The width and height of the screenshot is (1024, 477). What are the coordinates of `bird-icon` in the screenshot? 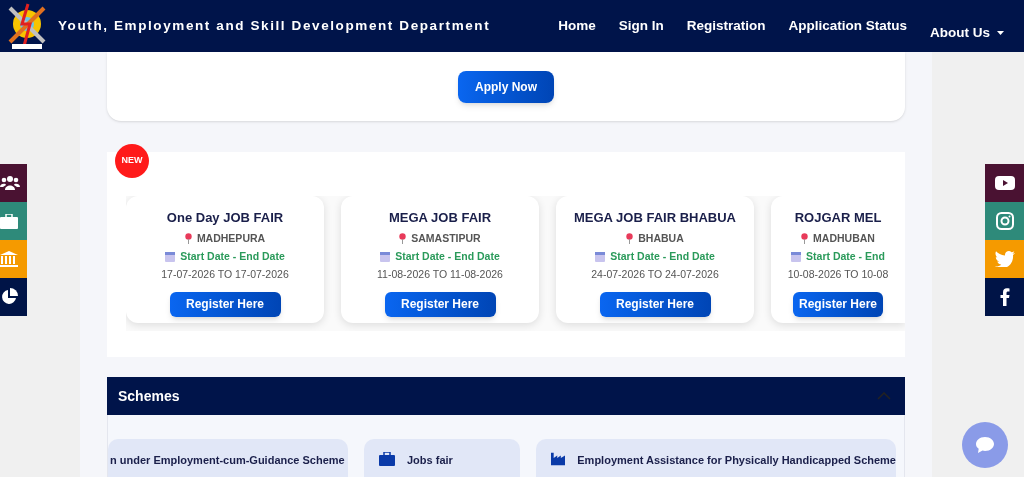 It's located at (1004, 259).